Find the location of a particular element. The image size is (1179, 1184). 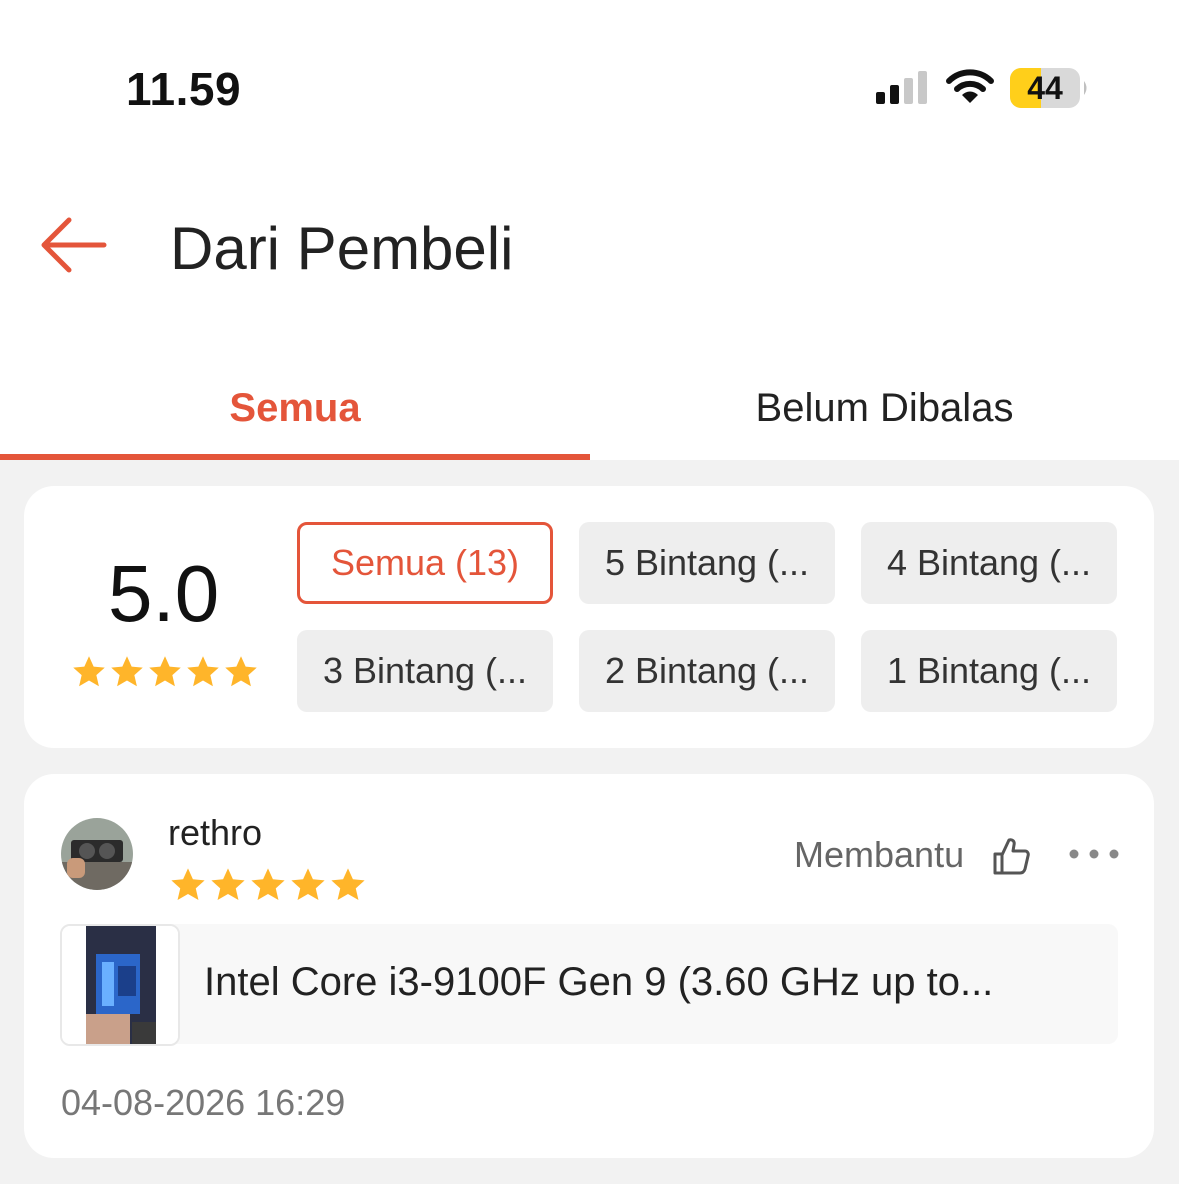

reviewer-username: rethro is located at coordinates (215, 832).